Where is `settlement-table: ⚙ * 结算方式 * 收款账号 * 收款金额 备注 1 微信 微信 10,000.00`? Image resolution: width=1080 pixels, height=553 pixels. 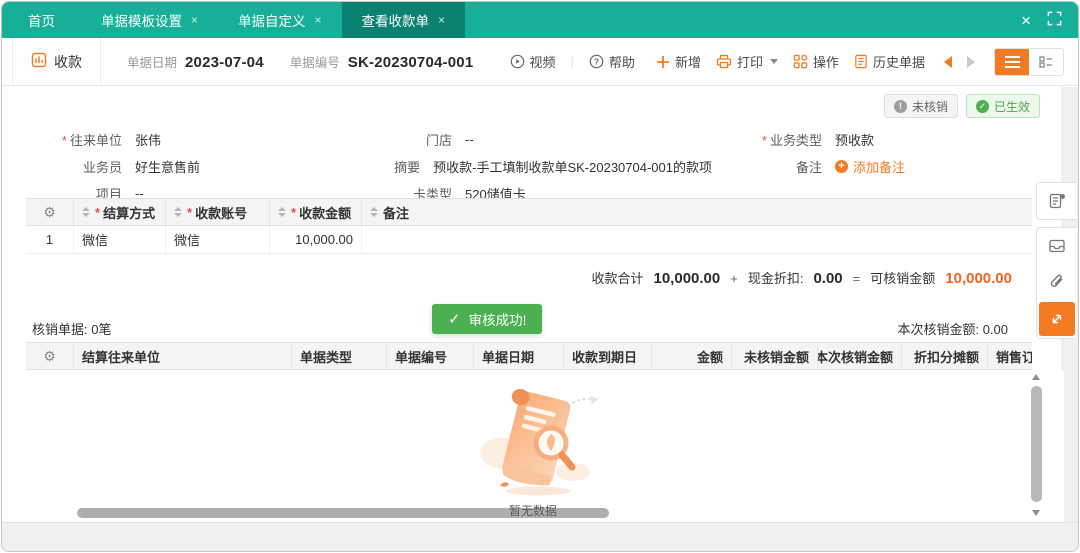 settlement-table: ⚙ * 结算方式 * 收款账号 * 收款金额 备注 1 微信 微信 10,000.00 is located at coordinates (529, 226).